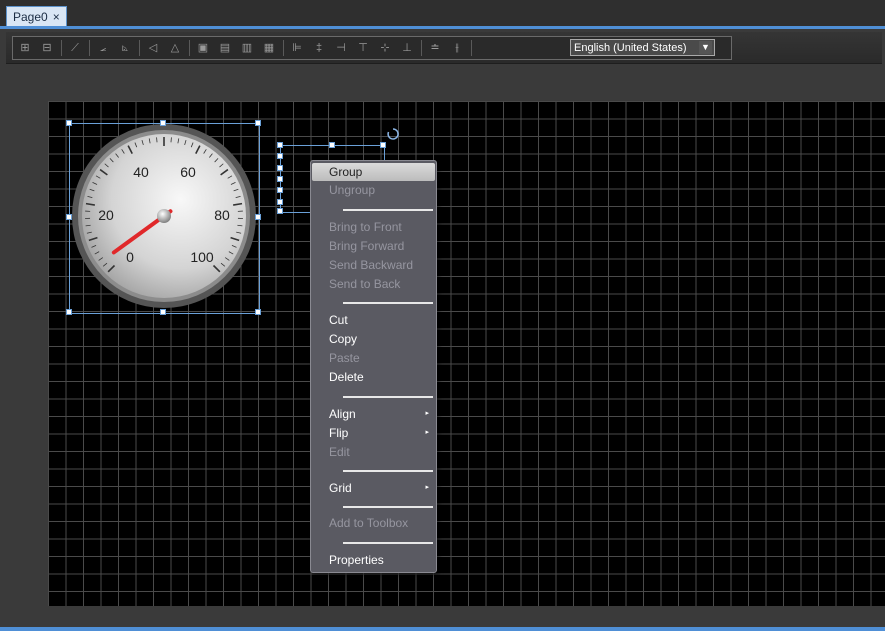 Image resolution: width=885 pixels, height=631 pixels. Describe the element at coordinates (373, 358) in the screenshot. I see `menu-item-paste: Paste` at that location.